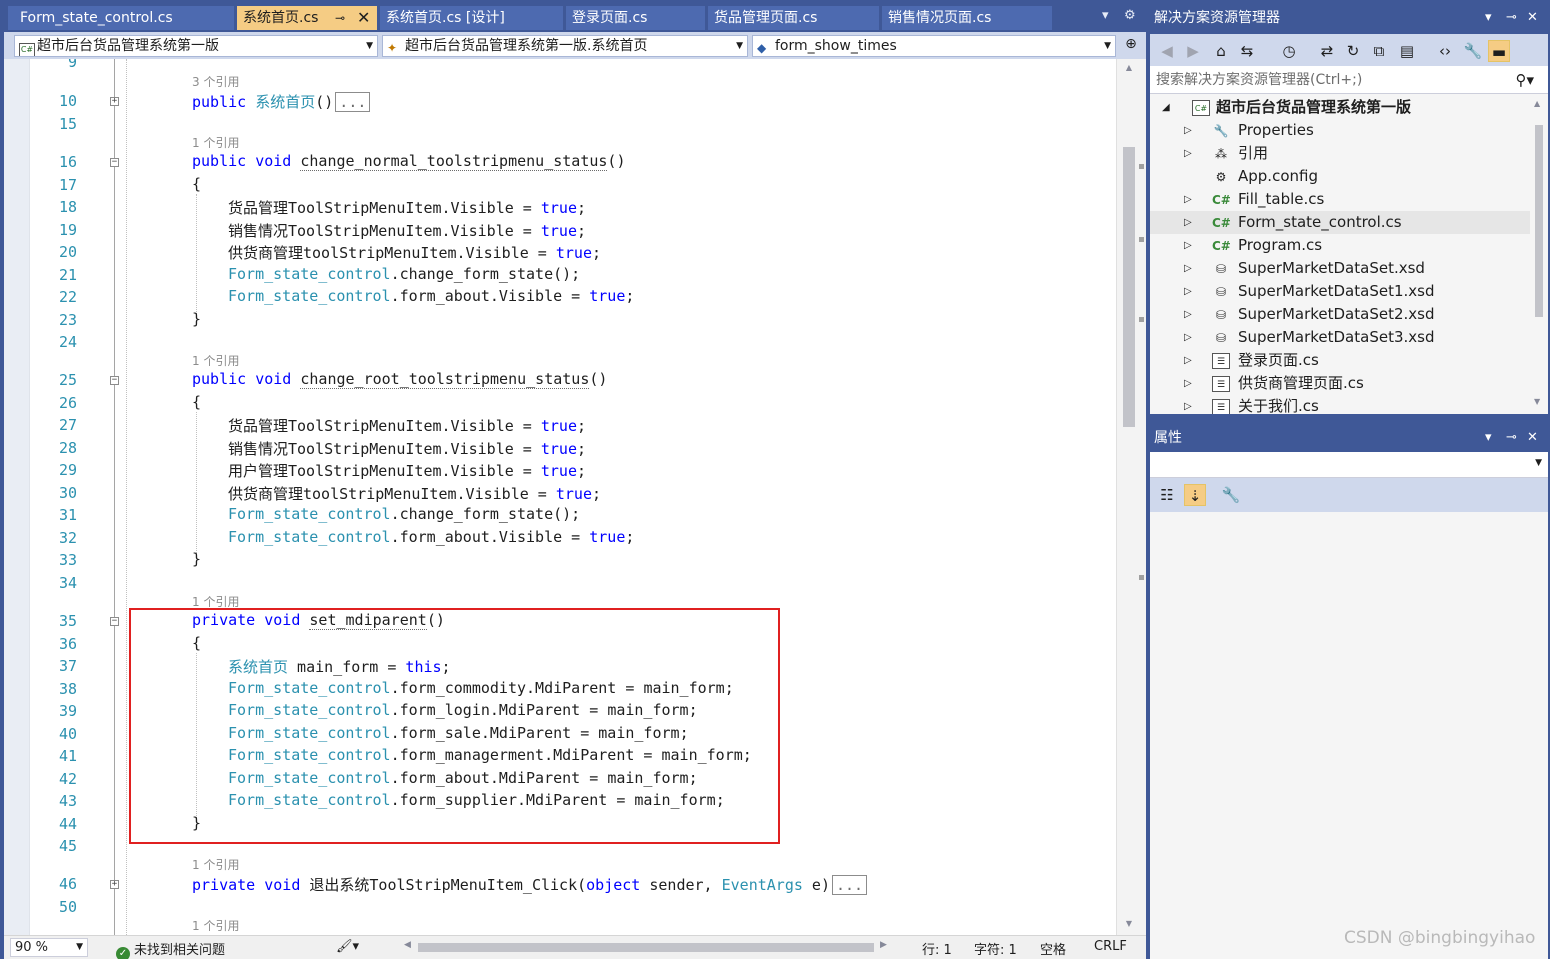 The width and height of the screenshot is (1550, 959). What do you see at coordinates (1407, 51) in the screenshot?
I see `show-all-files-icon: ▤` at bounding box center [1407, 51].